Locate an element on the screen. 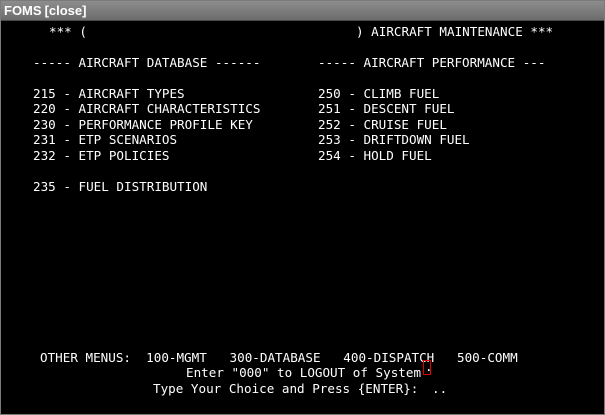  choice-prompt: Type Your Choice and Press {ENTER}: is located at coordinates (286, 388).